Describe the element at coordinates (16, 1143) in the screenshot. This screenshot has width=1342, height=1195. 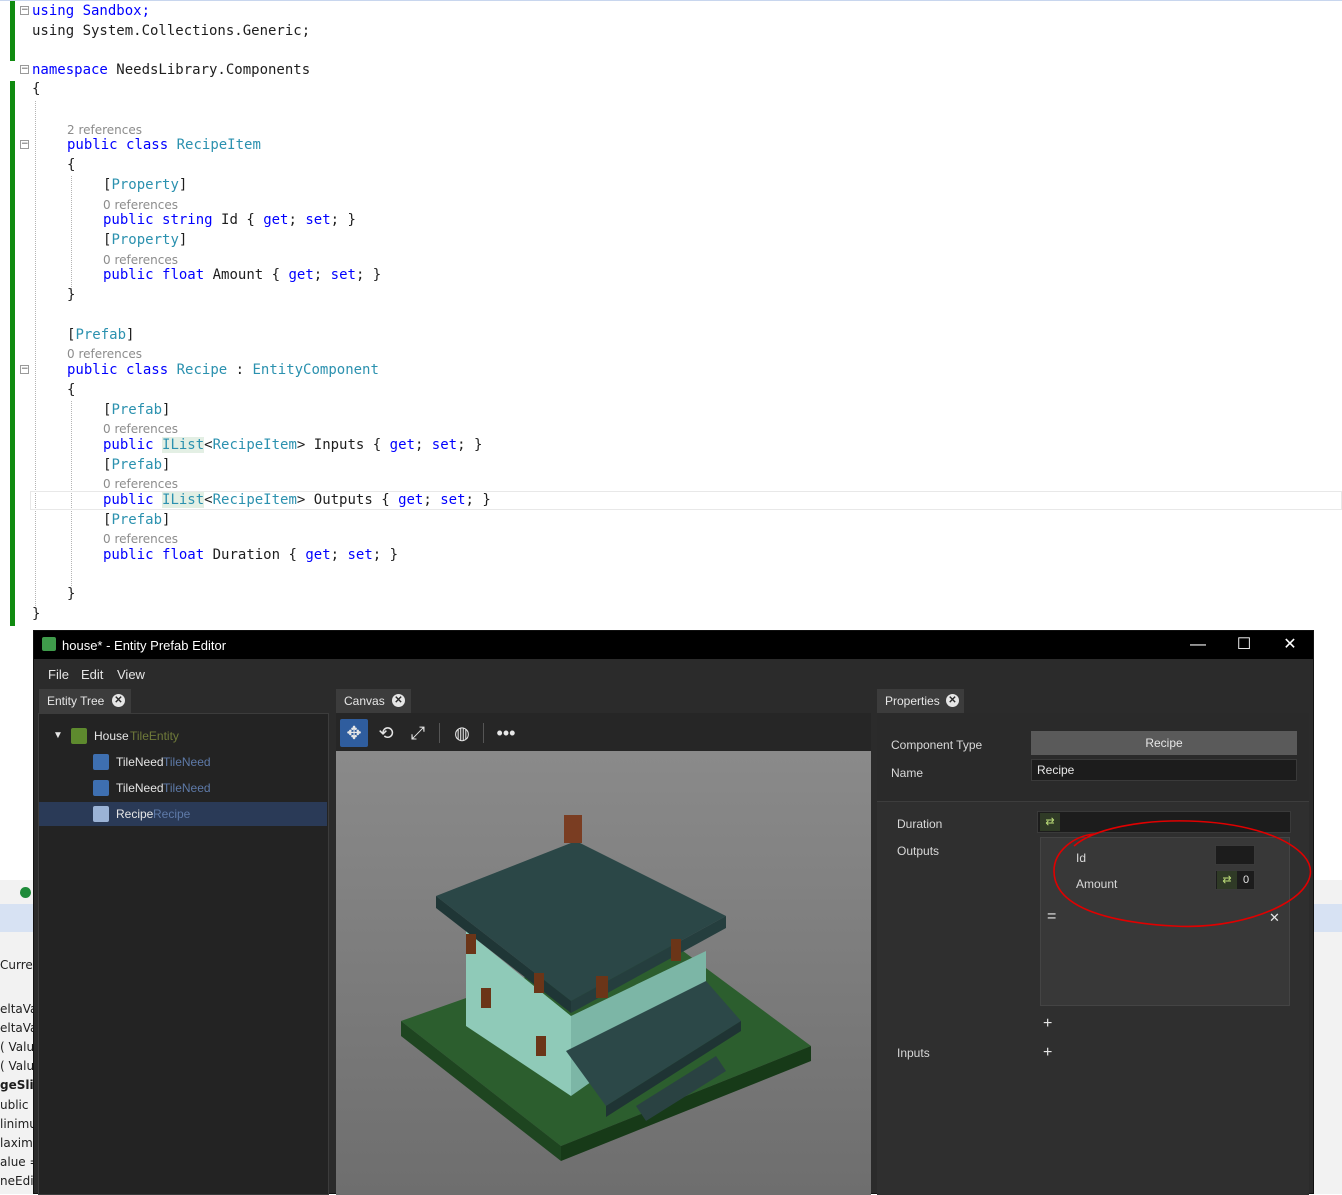
I see `background-text: laximu` at that location.